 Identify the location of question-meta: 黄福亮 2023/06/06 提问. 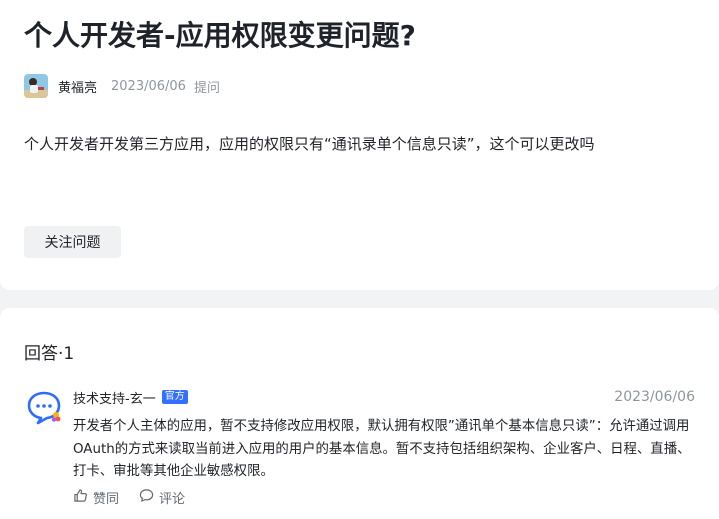
(122, 86).